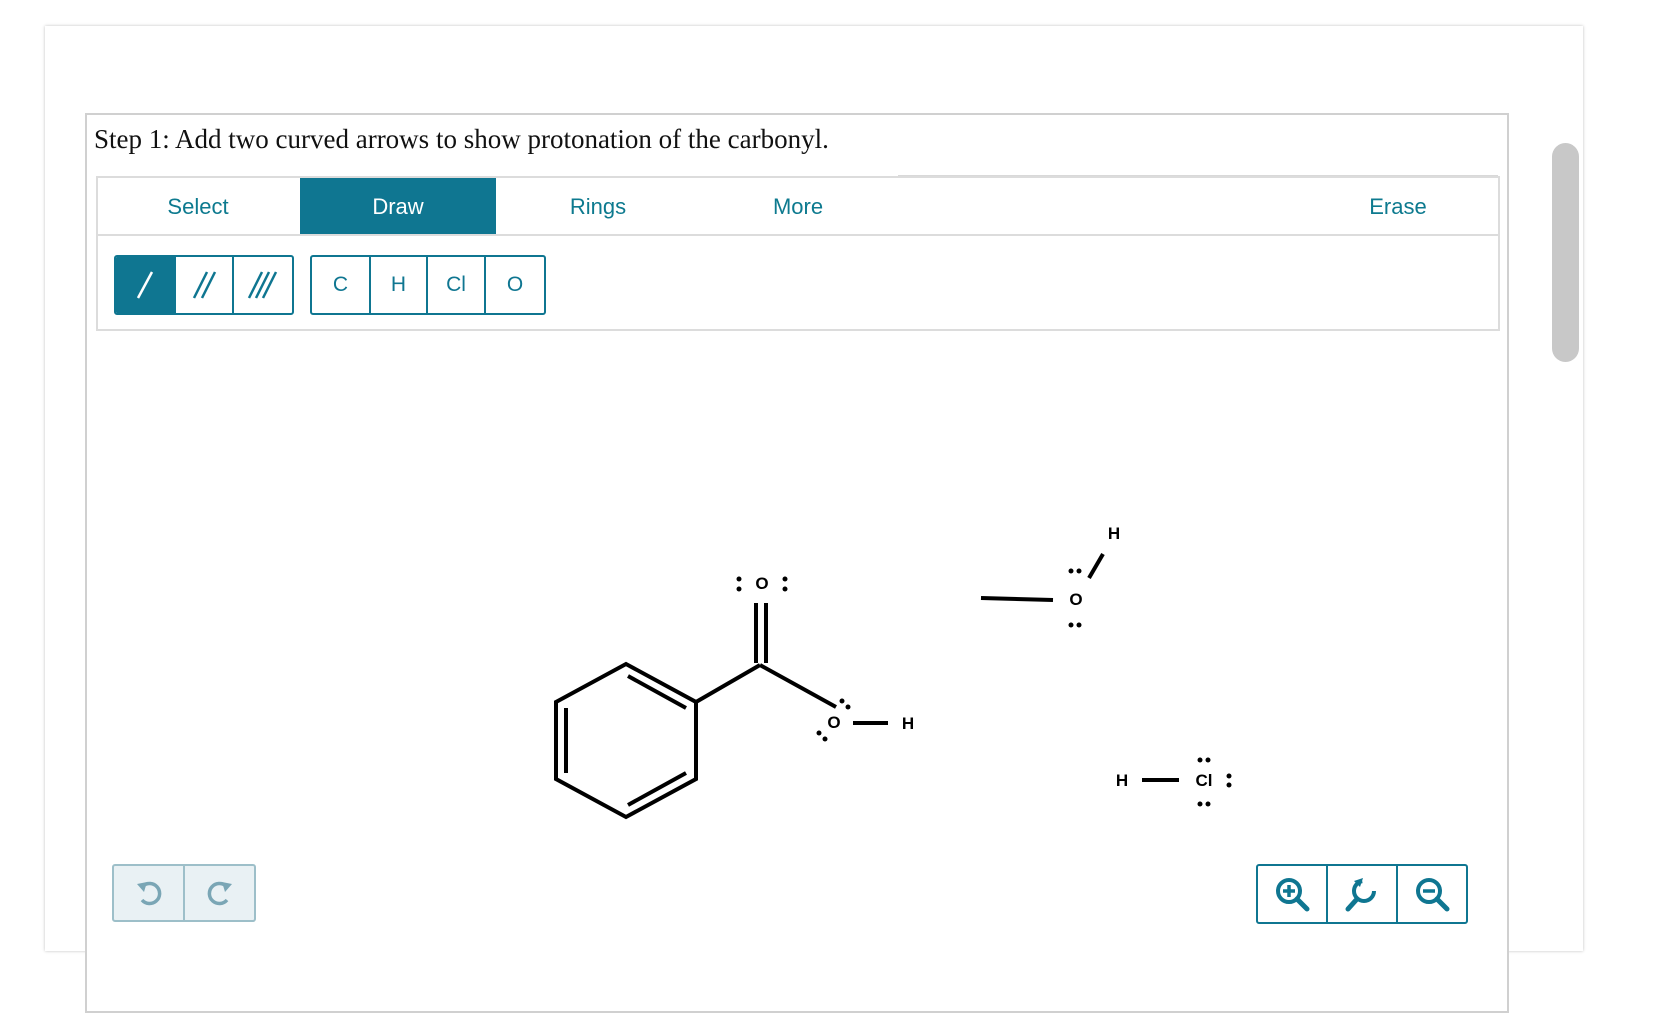 Image resolution: width=1676 pixels, height=1013 pixels. What do you see at coordinates (399, 285) in the screenshot?
I see `atom-h-button: H` at bounding box center [399, 285].